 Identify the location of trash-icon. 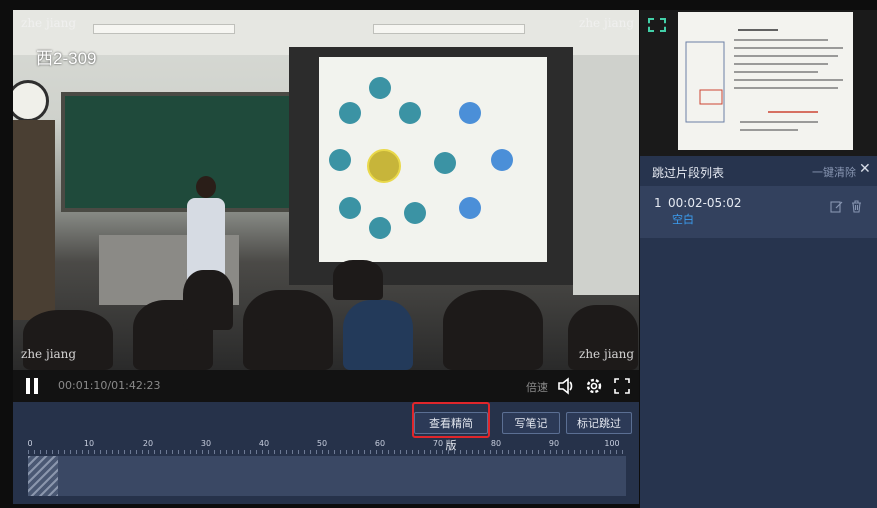
(856, 208).